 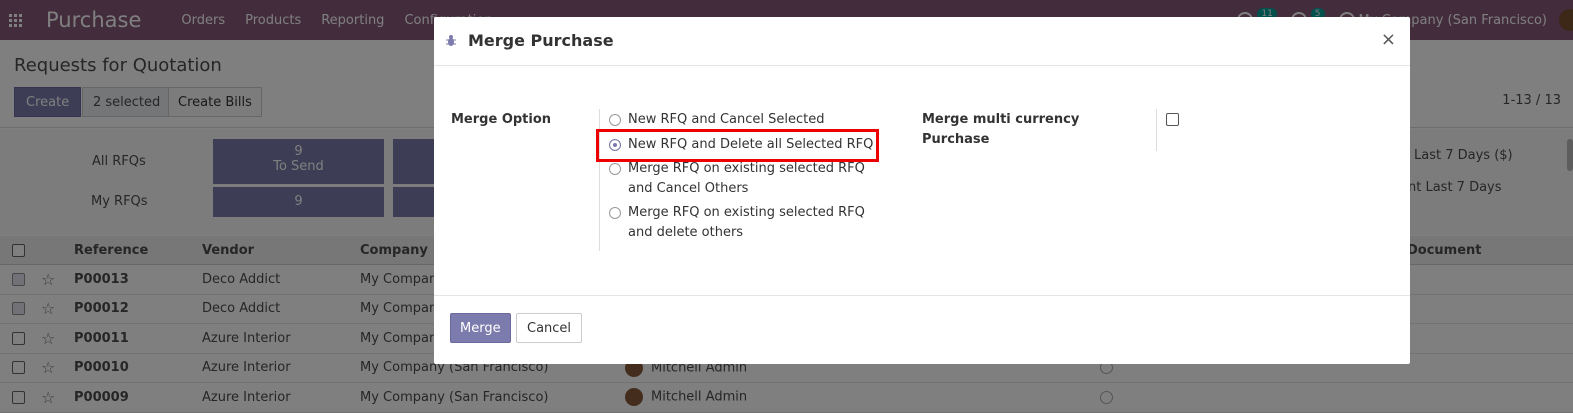 What do you see at coordinates (501, 119) in the screenshot?
I see `merge-option-label: Merge Option` at bounding box center [501, 119].